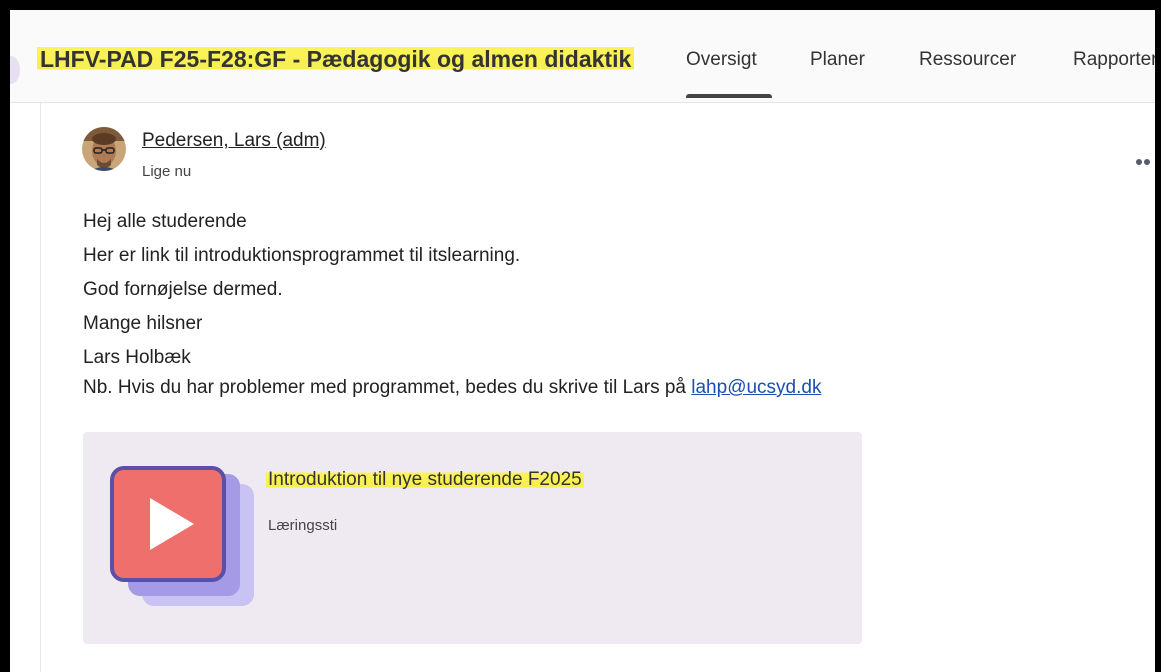 Image resolution: width=1161 pixels, height=672 pixels. I want to click on tab-oversigt: Oversigt, so click(721, 60).